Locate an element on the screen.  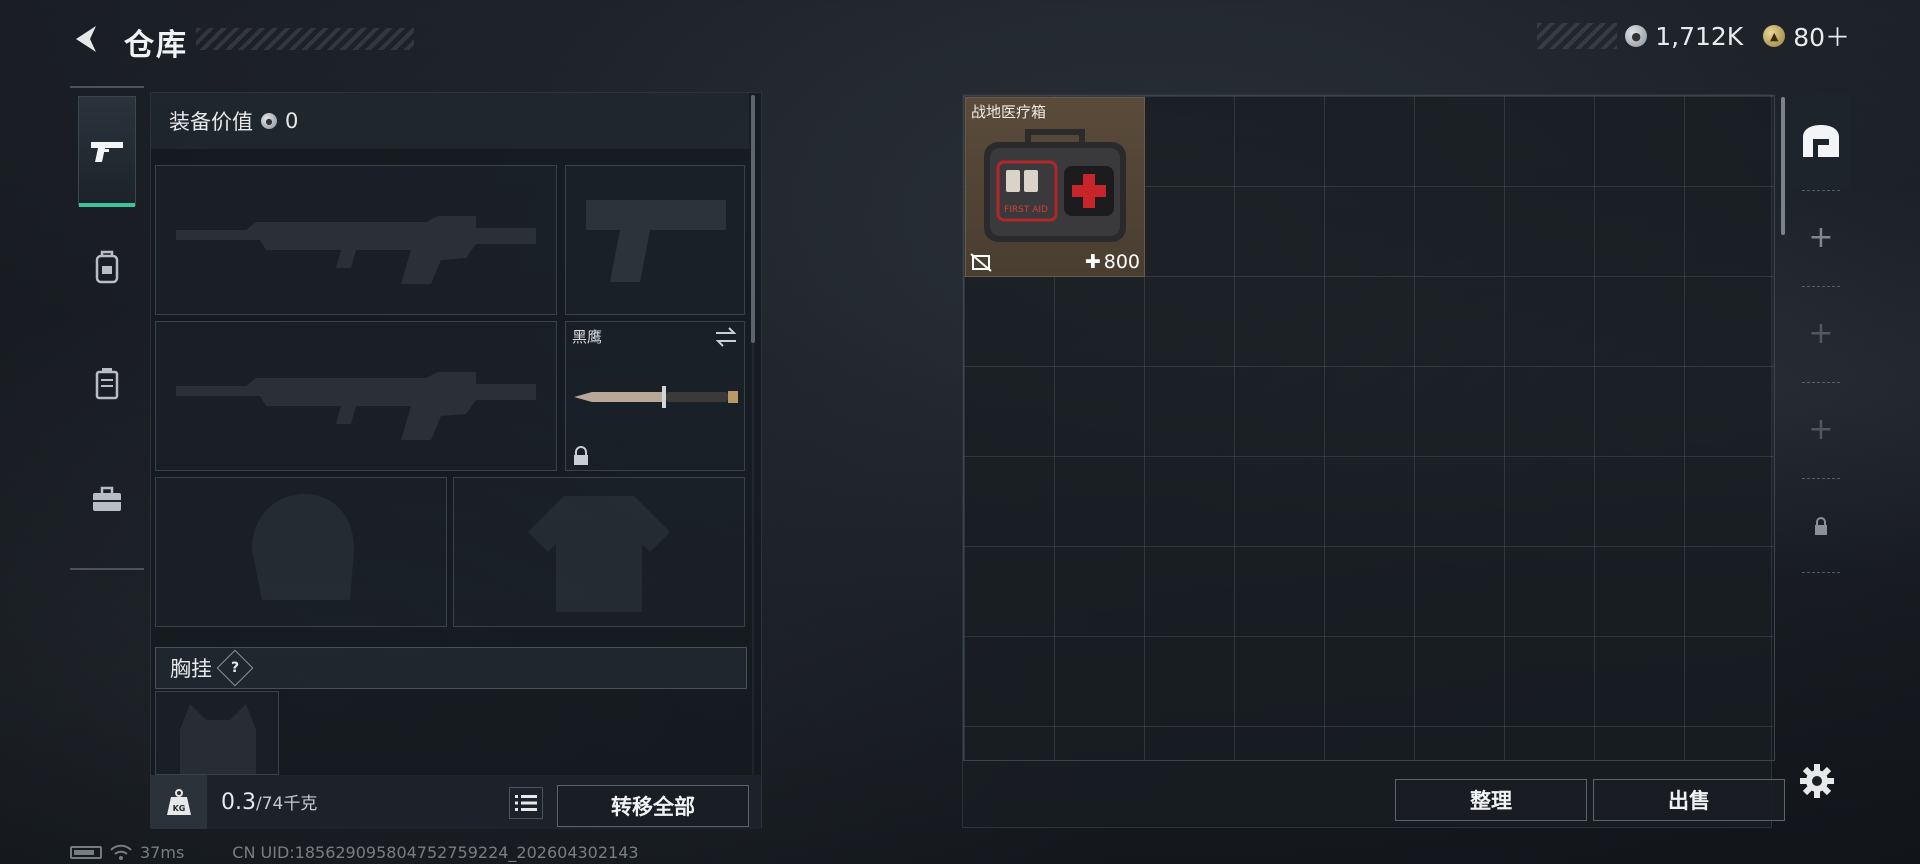
back-button is located at coordinates (87, 39).